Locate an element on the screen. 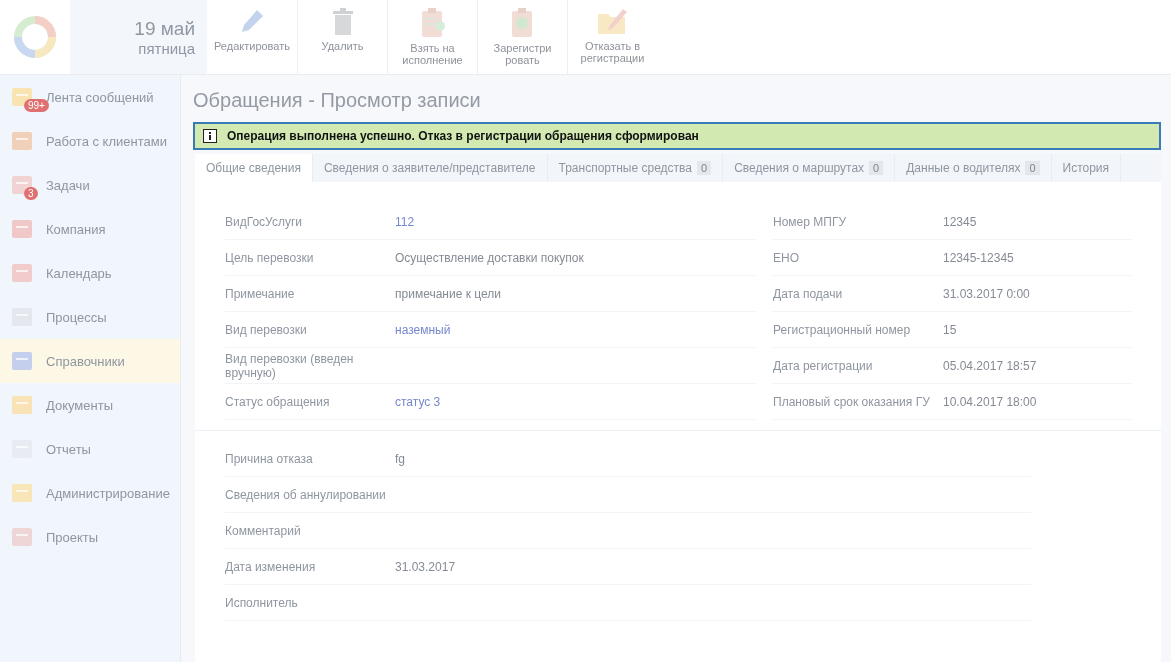 Image resolution: width=1171 pixels, height=662 pixels. field-value: fg is located at coordinates (400, 458).